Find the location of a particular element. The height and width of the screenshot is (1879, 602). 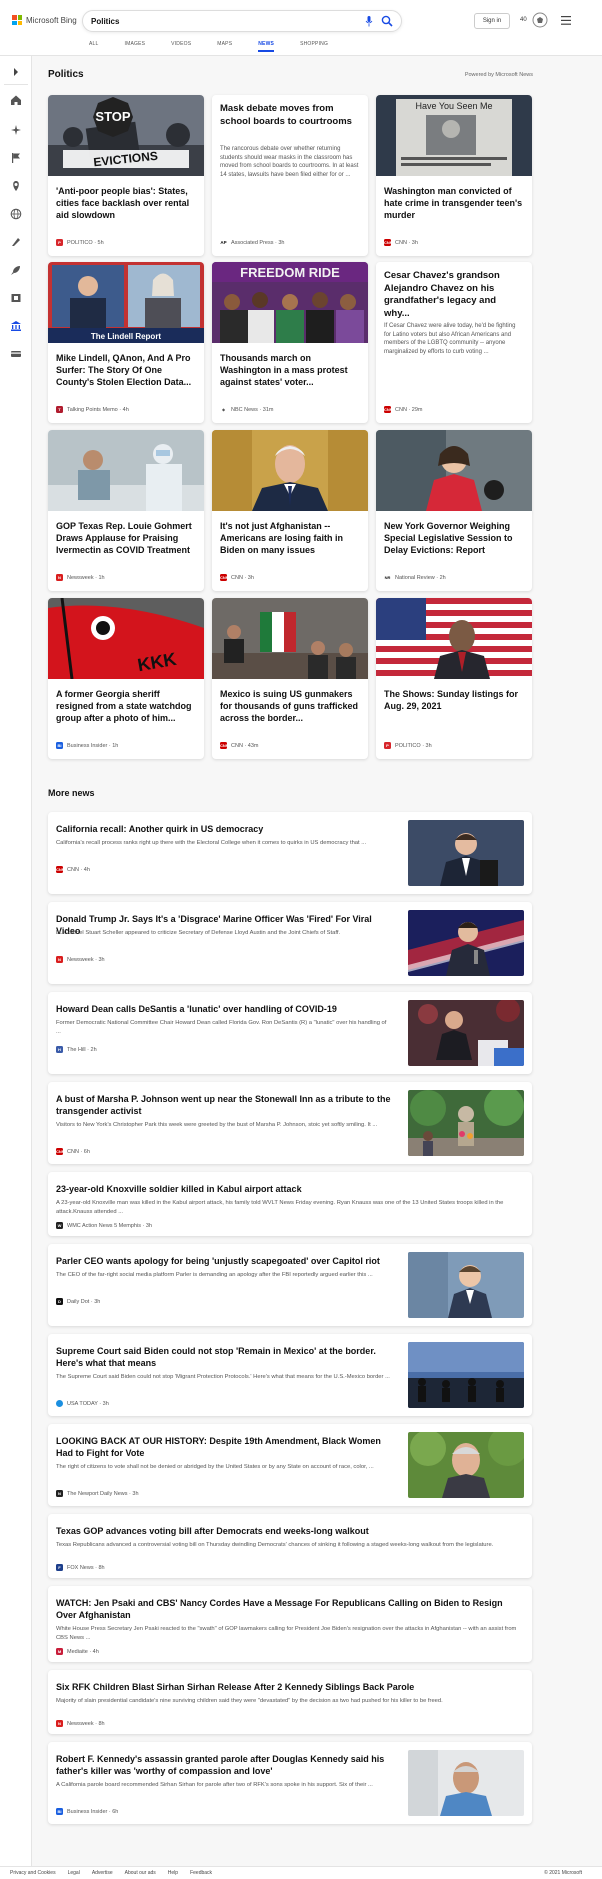

sparkle-icon is located at coordinates (16, 130).